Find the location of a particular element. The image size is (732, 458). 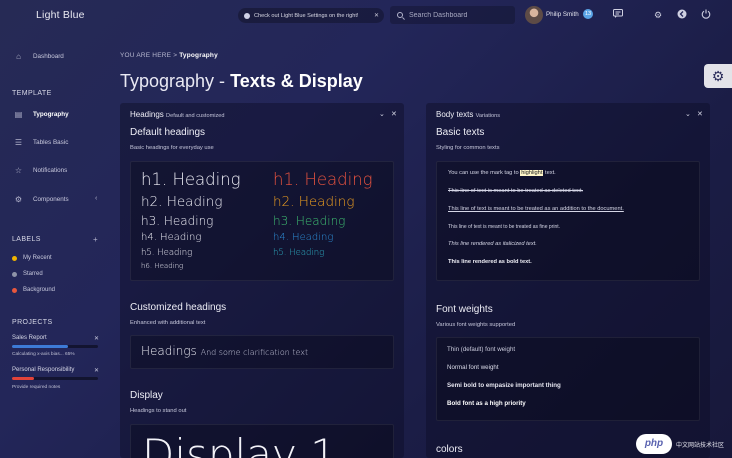

project-note: Calculating x-axis bias... 65% is located at coordinates (43, 354).